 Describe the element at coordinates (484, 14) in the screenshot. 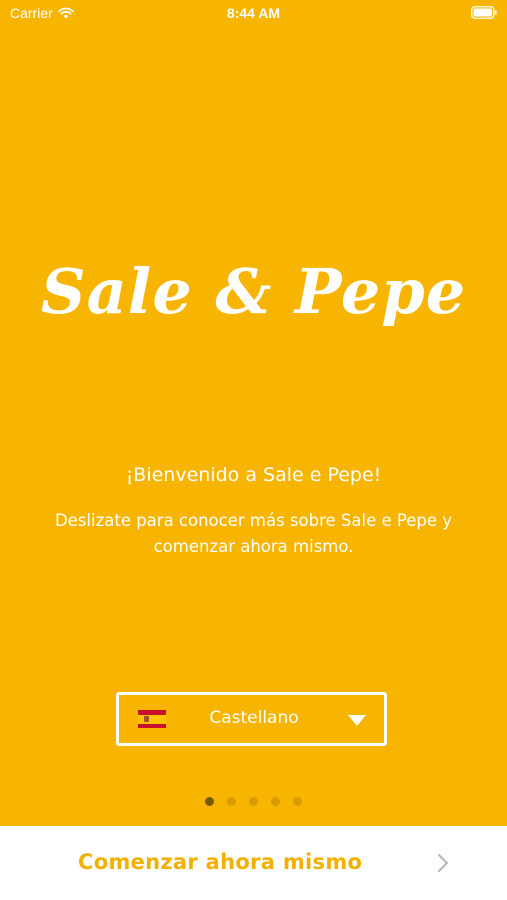

I see `battery-icon` at that location.